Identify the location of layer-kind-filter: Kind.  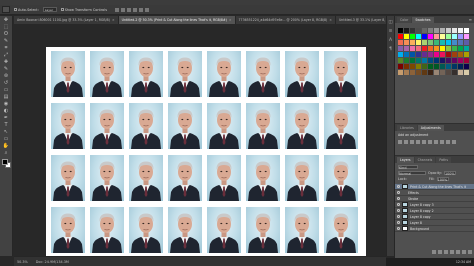
(408, 167).